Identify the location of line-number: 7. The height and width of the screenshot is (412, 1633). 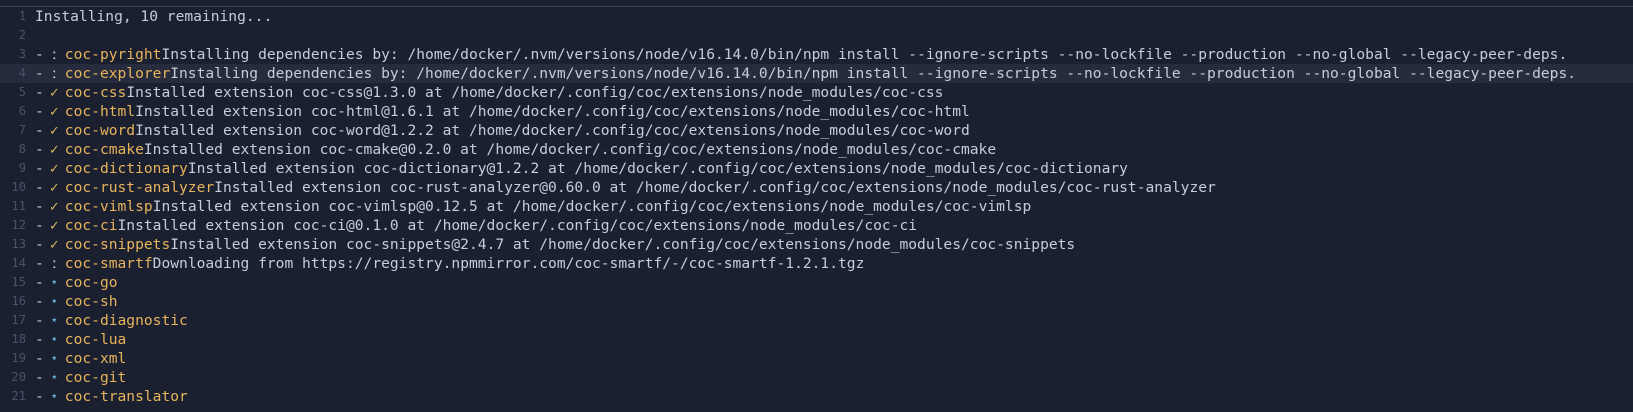
(22, 130).